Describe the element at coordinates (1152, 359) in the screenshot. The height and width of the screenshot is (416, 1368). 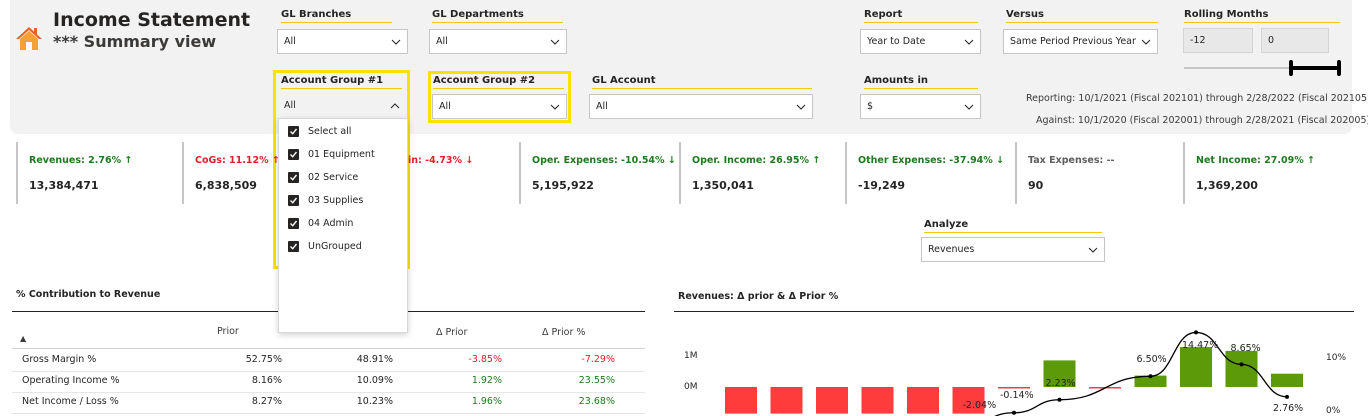
I see `chart-data-label: 6.50%` at that location.